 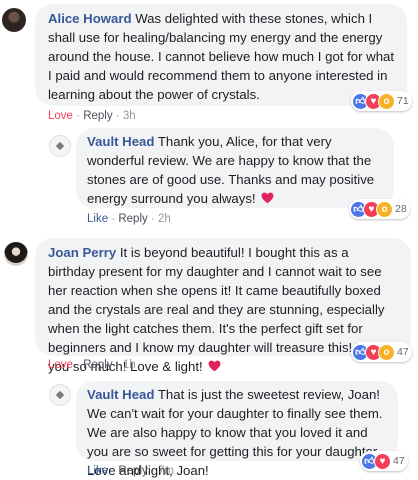 What do you see at coordinates (16, 254) in the screenshot?
I see `avatar-joan-perry` at bounding box center [16, 254].